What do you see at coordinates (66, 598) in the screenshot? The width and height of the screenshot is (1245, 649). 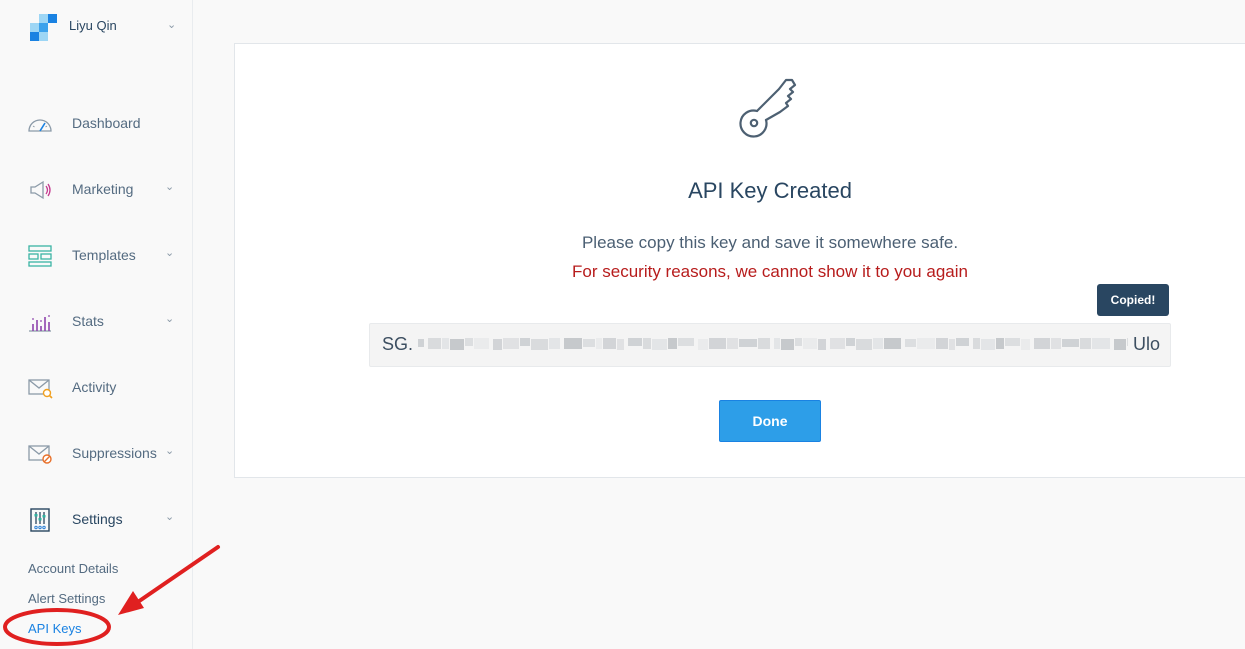 I see `sidebar-subitem-alert-settings: Alert Settings` at bounding box center [66, 598].